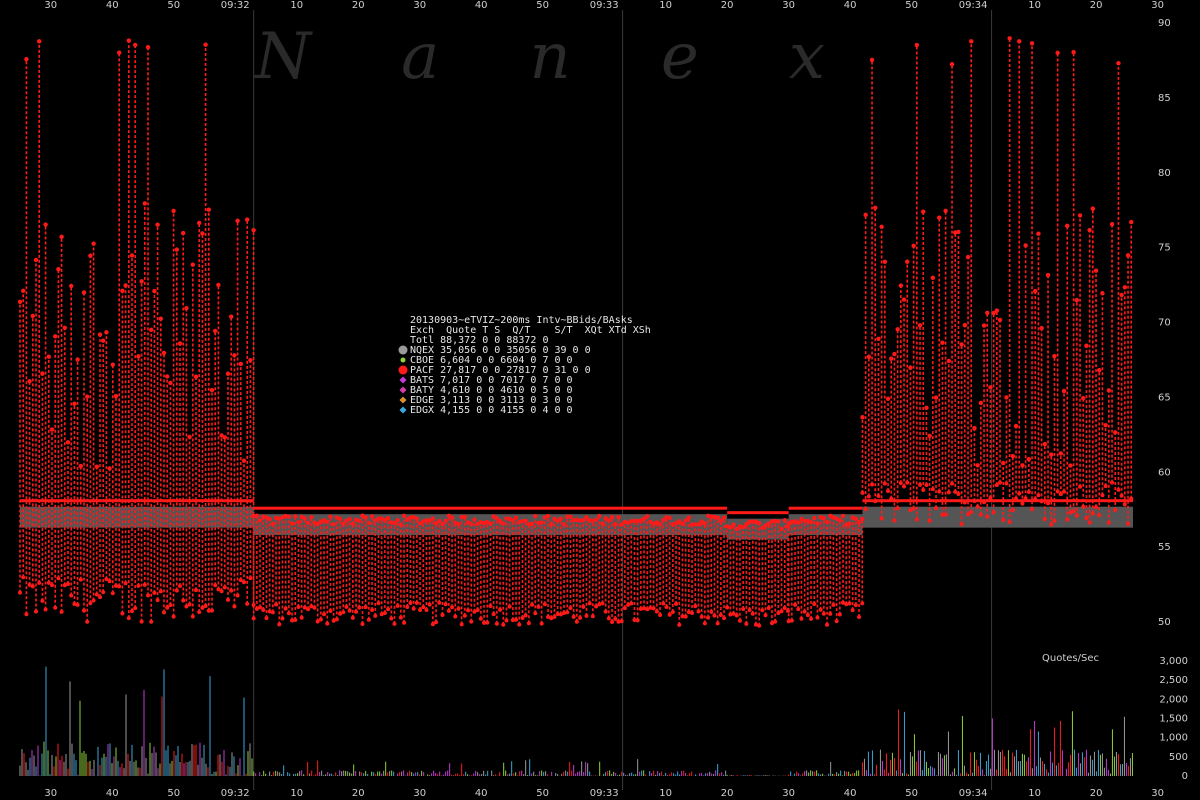  I want to click on legend-row: EDGX 4,155 0 0 4155 0 4 0 0, so click(491, 410).